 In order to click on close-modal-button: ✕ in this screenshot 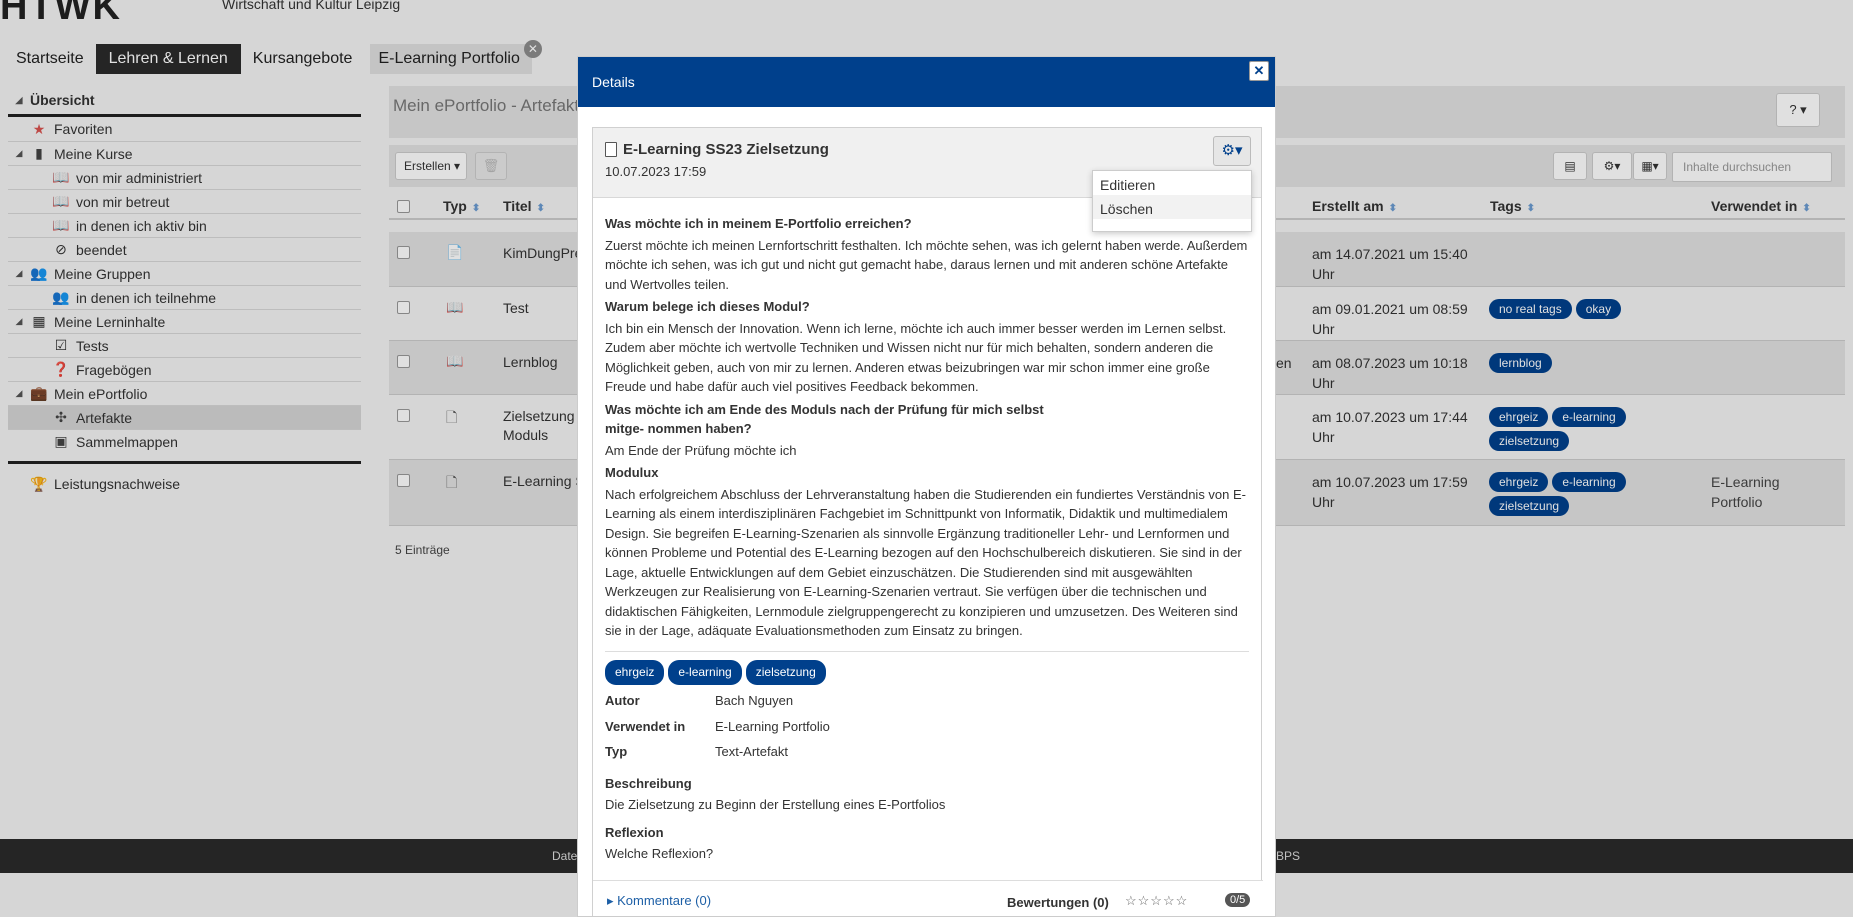, I will do `click(1259, 71)`.